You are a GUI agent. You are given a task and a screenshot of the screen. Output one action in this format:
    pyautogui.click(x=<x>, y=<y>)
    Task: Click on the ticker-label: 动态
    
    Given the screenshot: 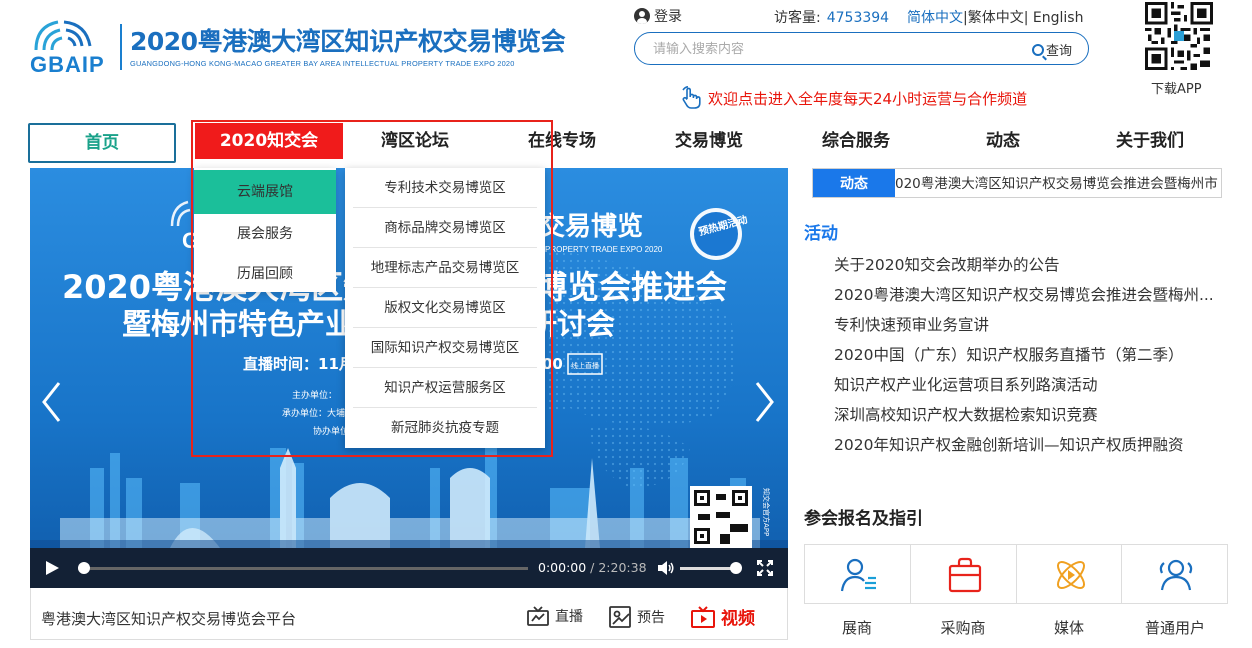 What is the action you would take?
    pyautogui.click(x=854, y=183)
    